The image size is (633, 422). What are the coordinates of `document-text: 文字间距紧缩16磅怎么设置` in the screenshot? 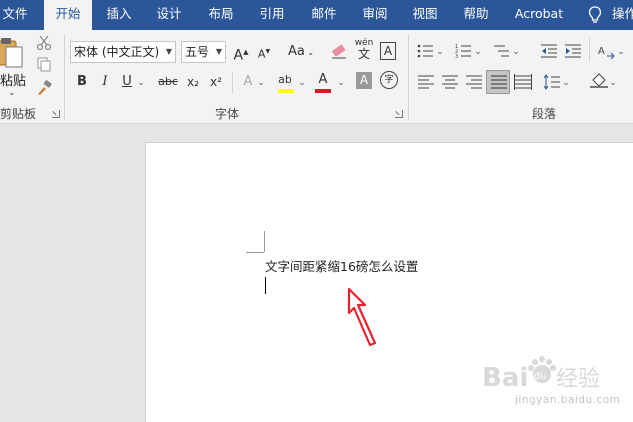 It's located at (341, 265).